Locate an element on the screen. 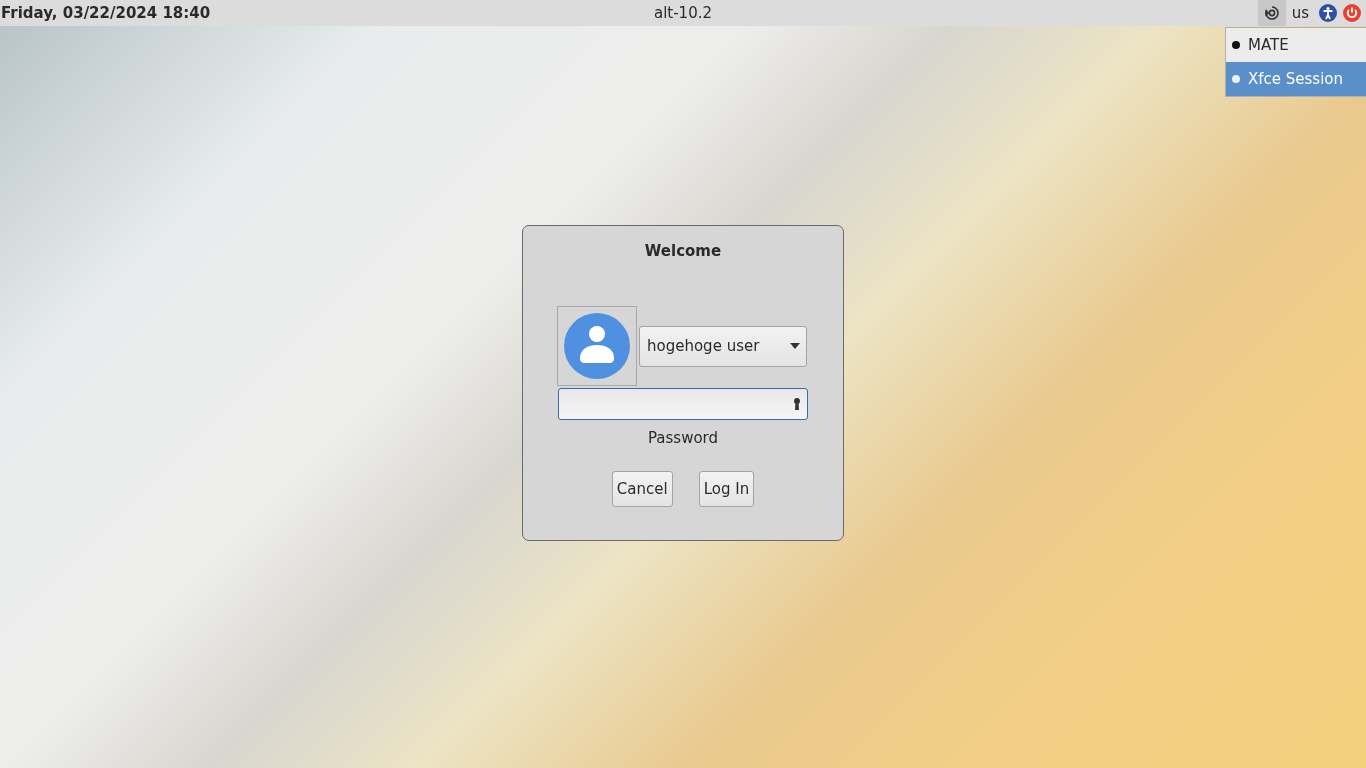 The height and width of the screenshot is (768, 1366). clock: Friday, 03/22/2024 18:40 is located at coordinates (105, 13).